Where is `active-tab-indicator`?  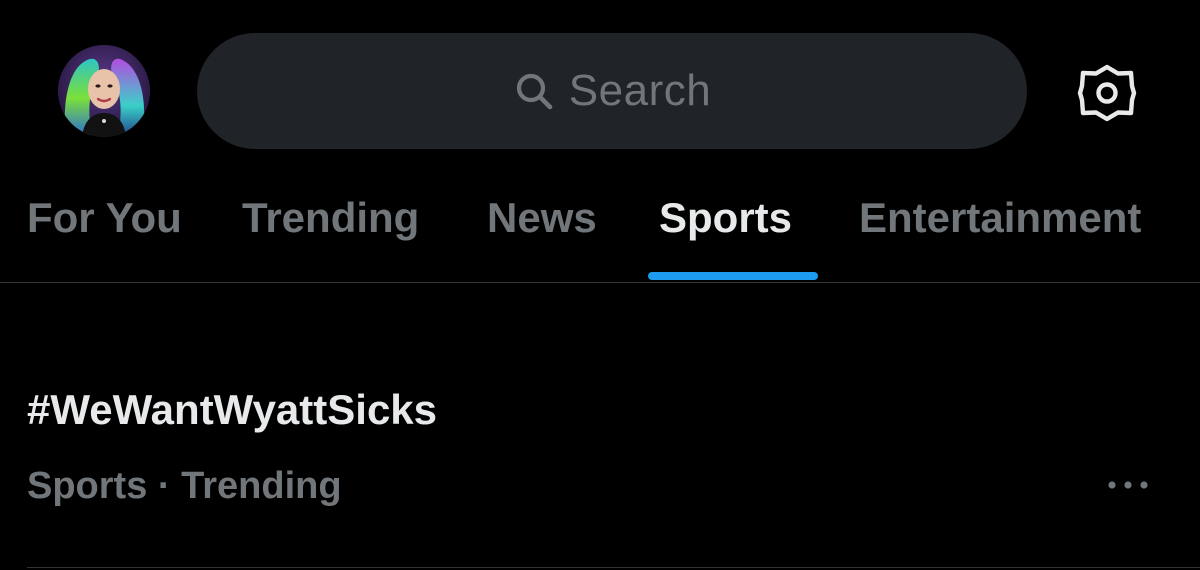 active-tab-indicator is located at coordinates (733, 276).